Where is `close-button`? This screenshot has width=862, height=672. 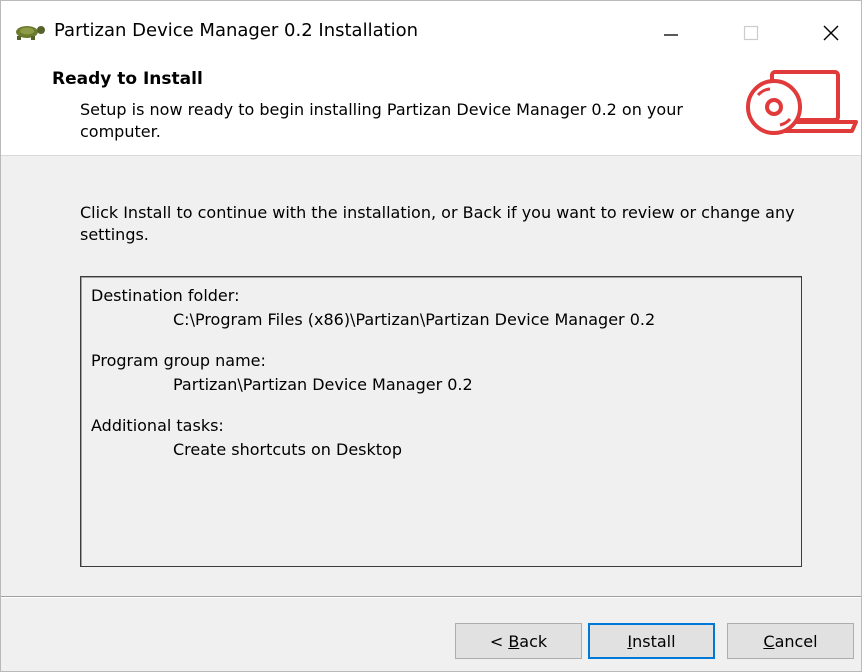 close-button is located at coordinates (831, 33).